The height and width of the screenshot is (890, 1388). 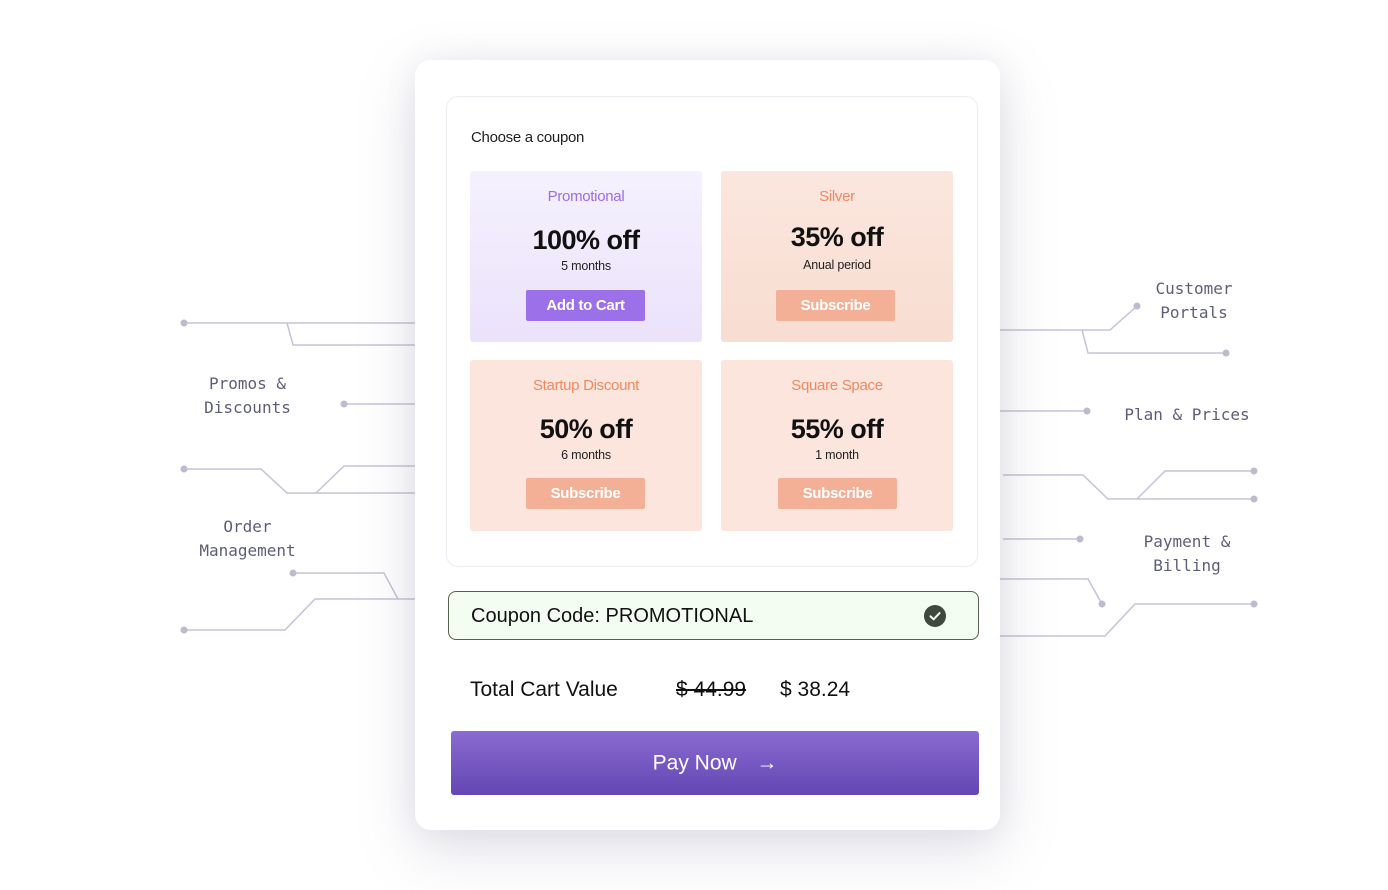 What do you see at coordinates (247, 395) in the screenshot?
I see `label-promos-discounts: Promos & Discounts` at bounding box center [247, 395].